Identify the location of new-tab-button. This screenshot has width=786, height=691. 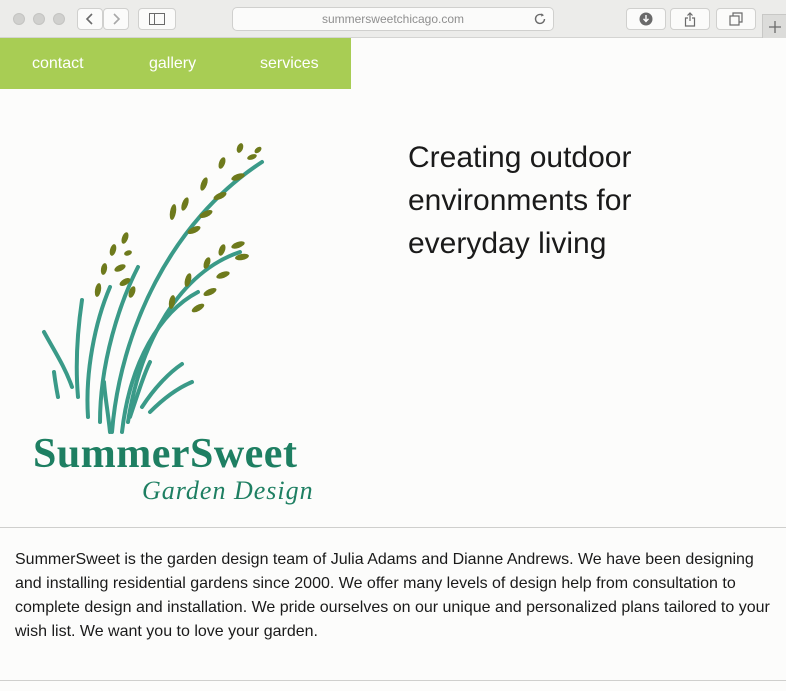
(774, 26).